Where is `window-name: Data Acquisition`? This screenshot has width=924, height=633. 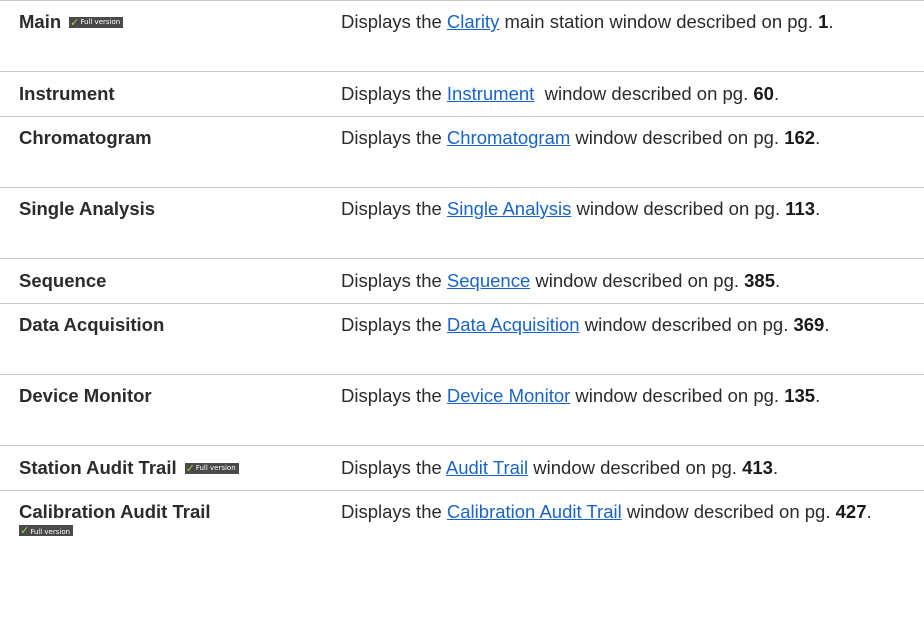 window-name: Data Acquisition is located at coordinates (92, 324).